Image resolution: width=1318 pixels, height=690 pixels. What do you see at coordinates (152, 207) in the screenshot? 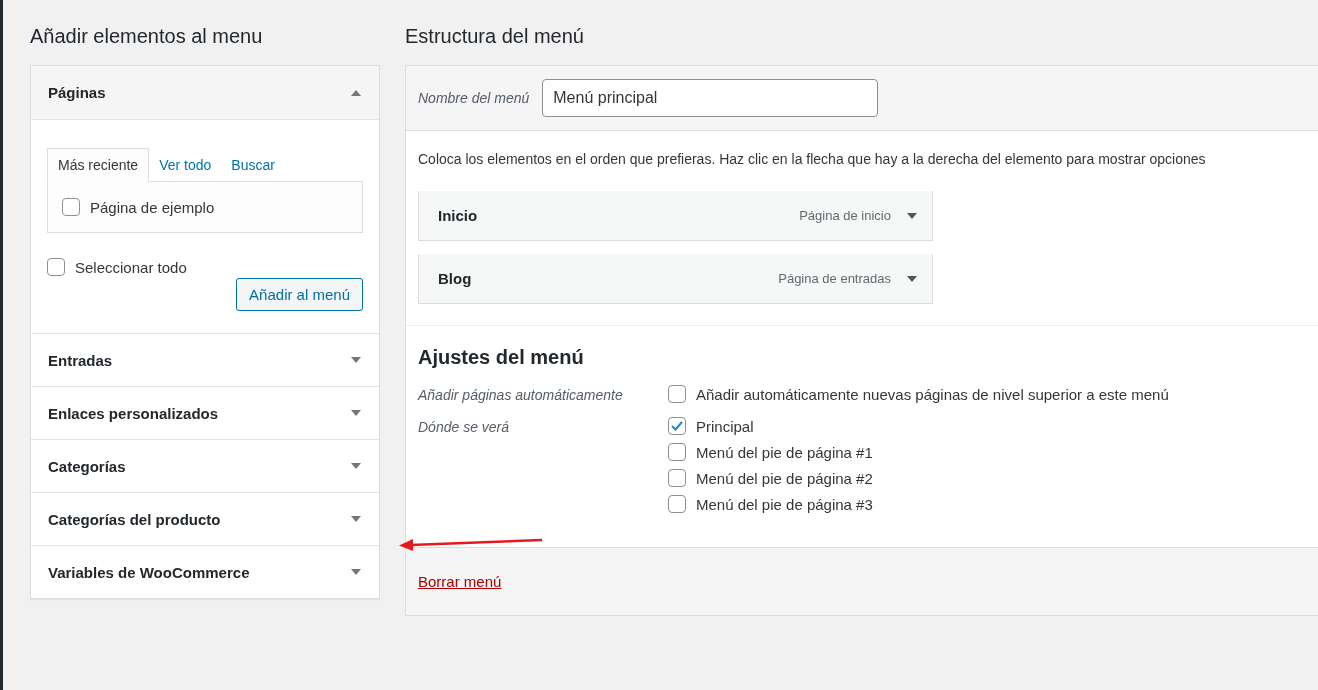
I see `checkbox-label: Página de ejemplo` at bounding box center [152, 207].